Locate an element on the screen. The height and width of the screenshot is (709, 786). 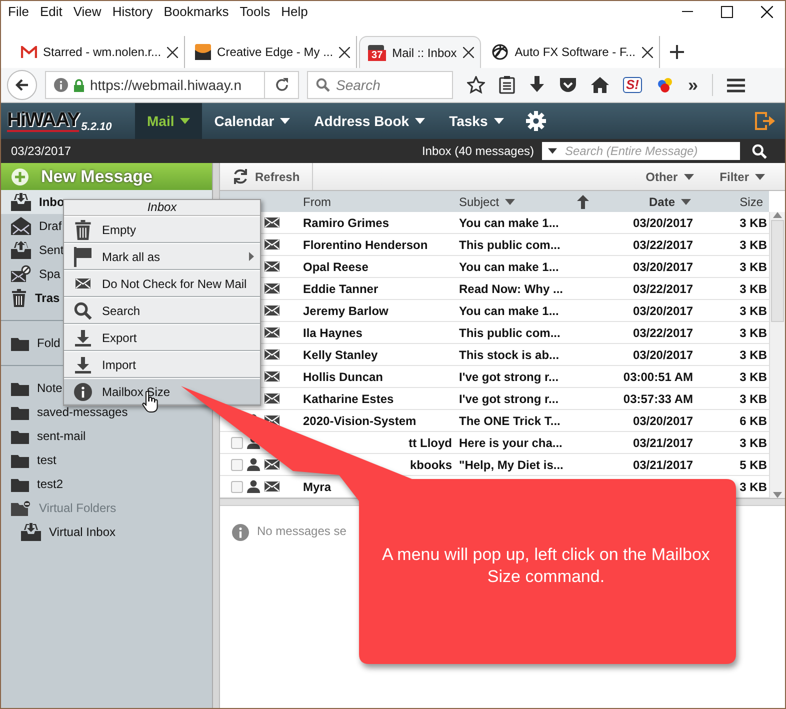
callout-text: A menu will pop up, left click on the Mailbox Size command. is located at coordinates (546, 566).